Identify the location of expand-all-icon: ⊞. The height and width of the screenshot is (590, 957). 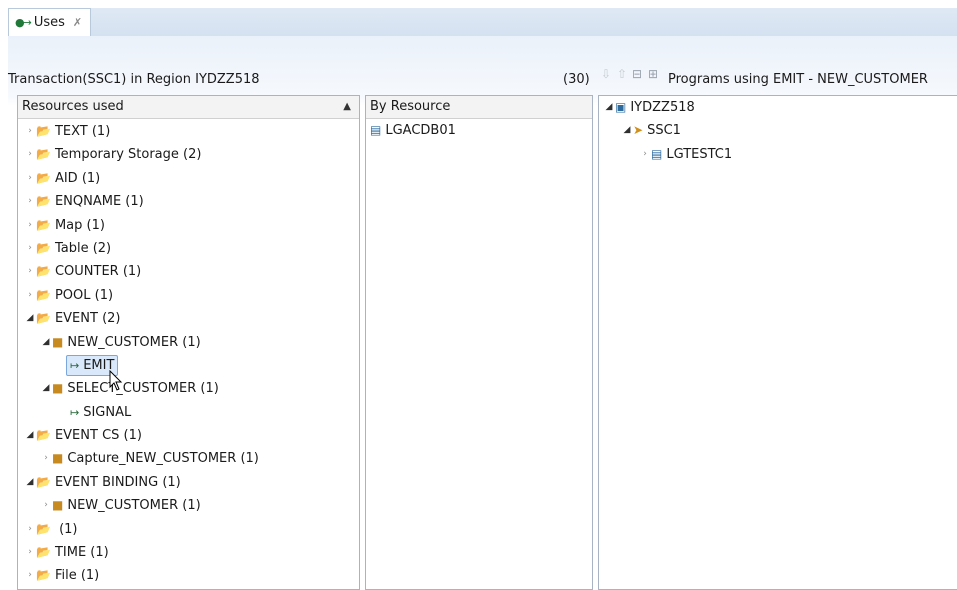
(653, 74).